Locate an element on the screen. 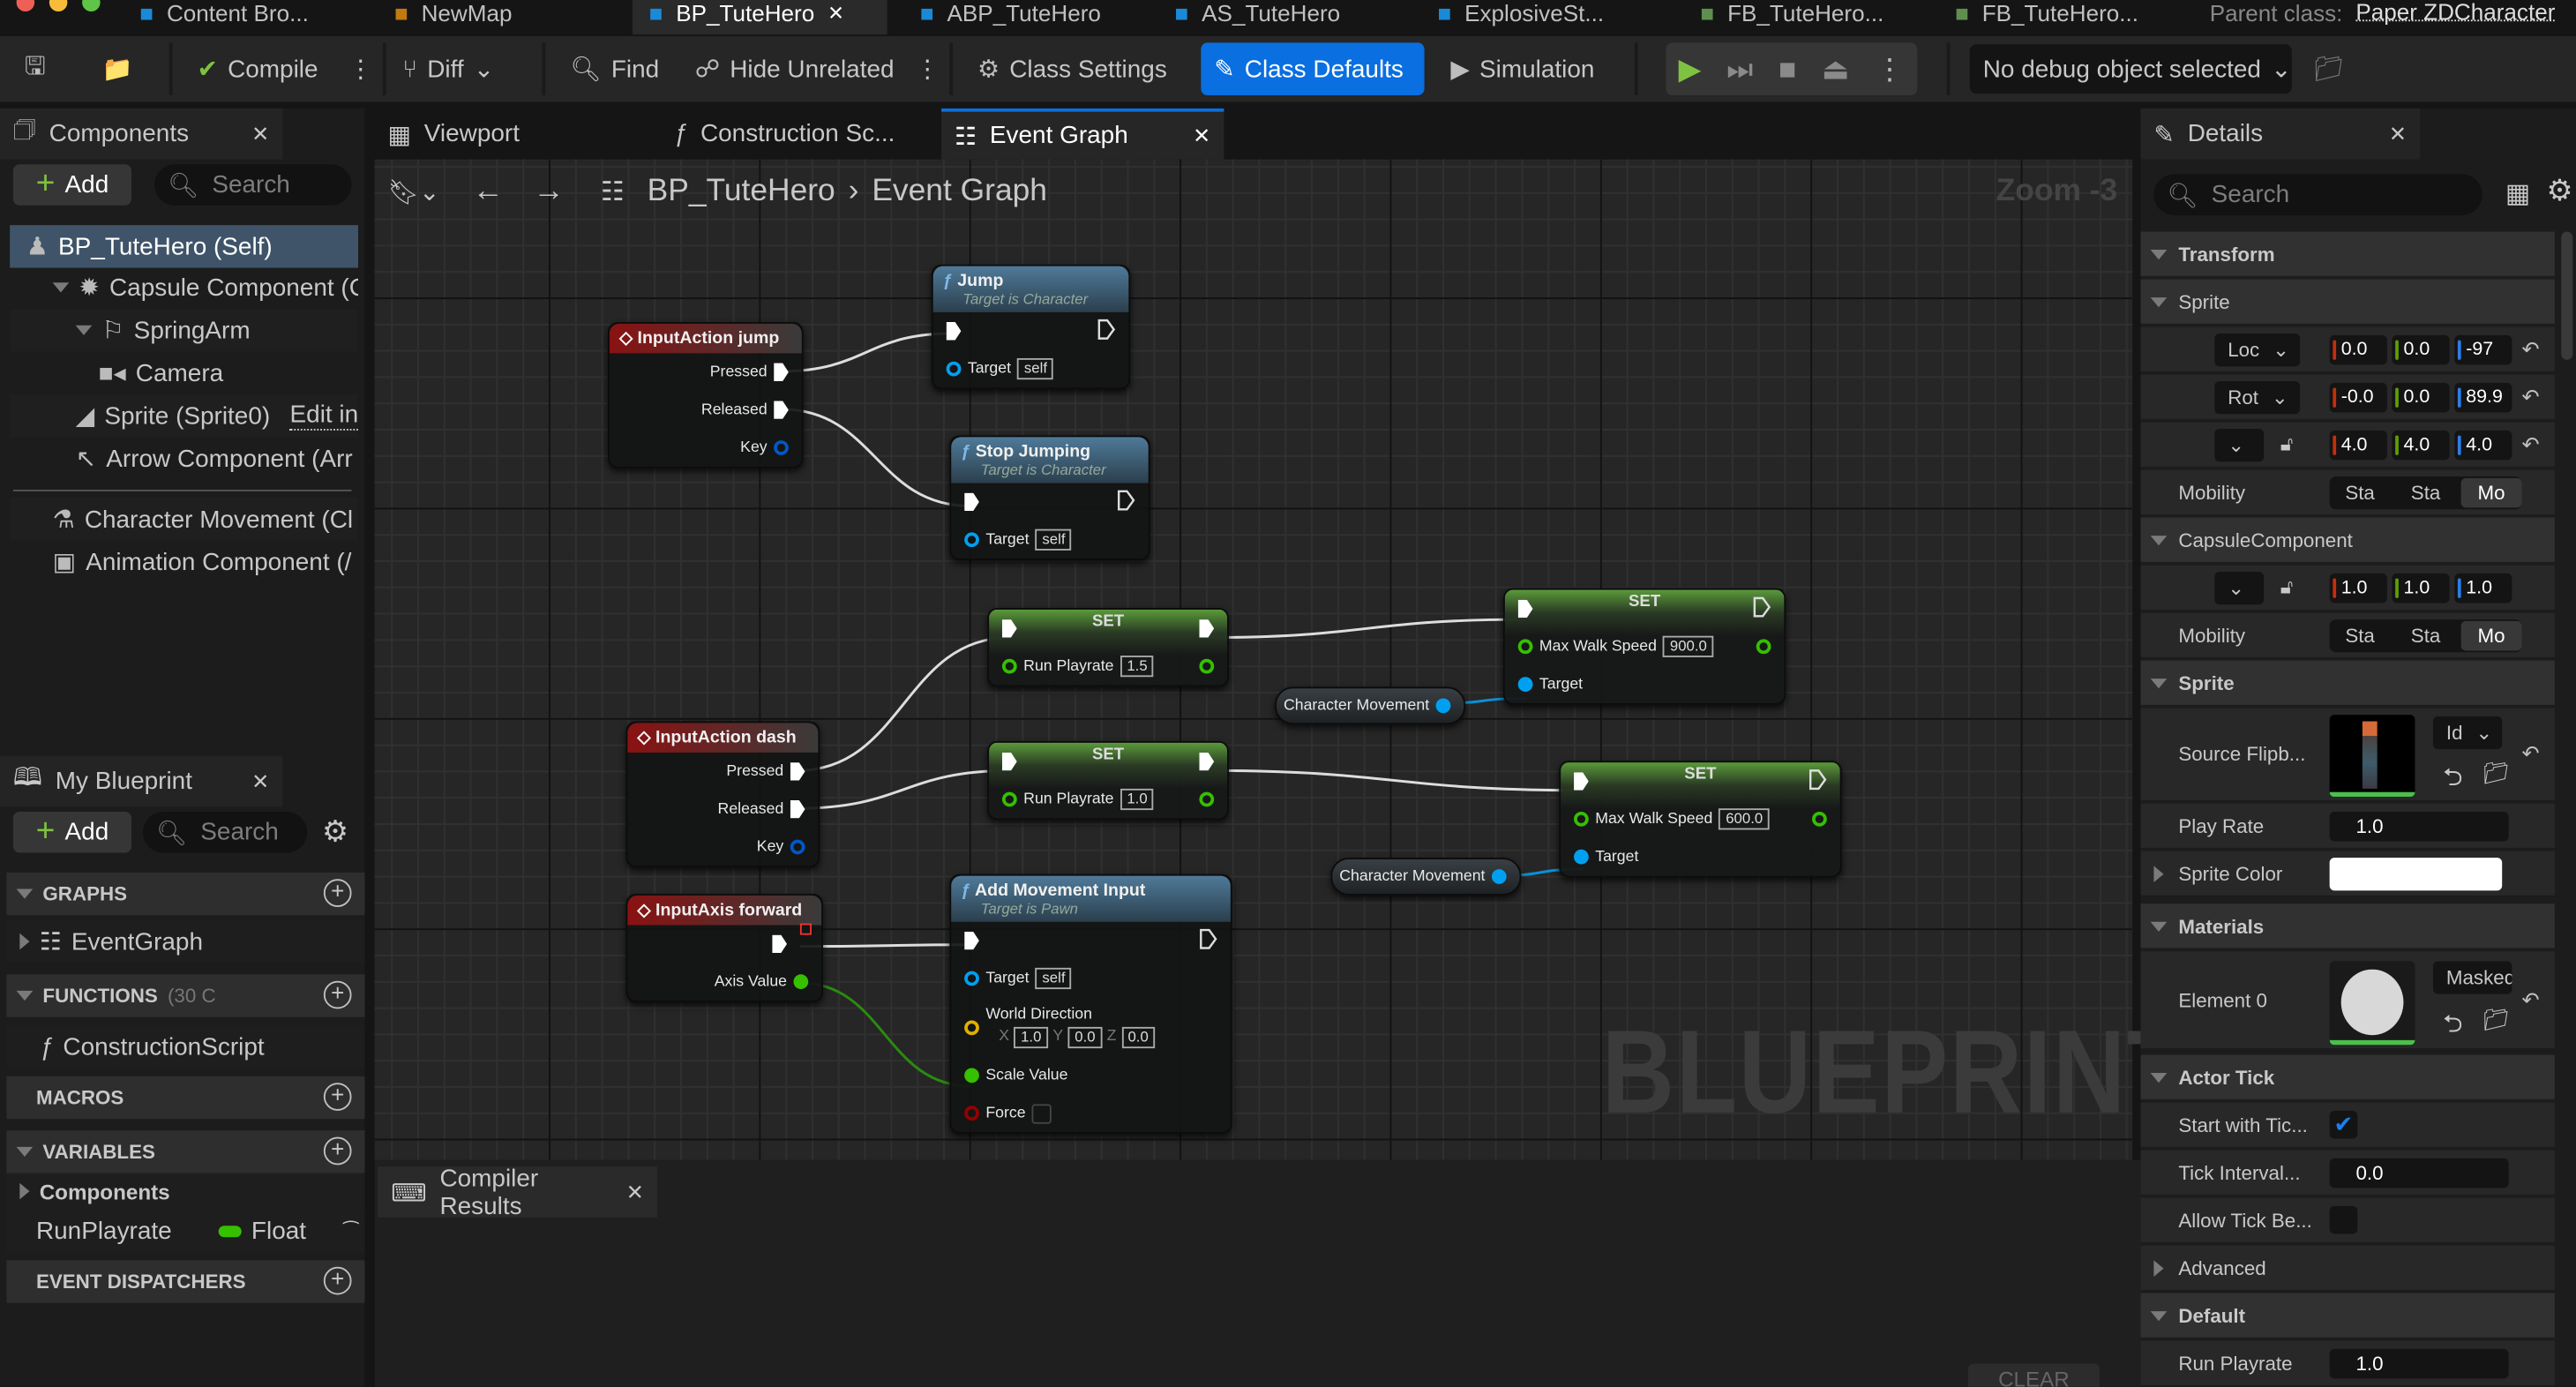  location-x-field: 0.0 is located at coordinates (2358, 349).